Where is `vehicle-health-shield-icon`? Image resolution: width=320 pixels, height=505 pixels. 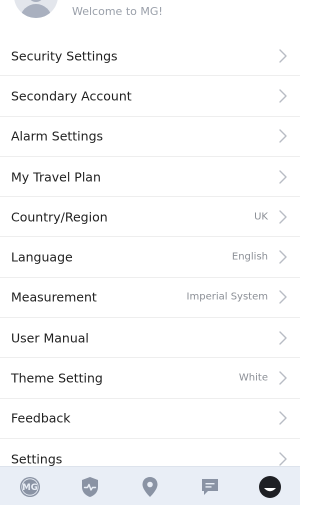 vehicle-health-shield-icon is located at coordinates (90, 486).